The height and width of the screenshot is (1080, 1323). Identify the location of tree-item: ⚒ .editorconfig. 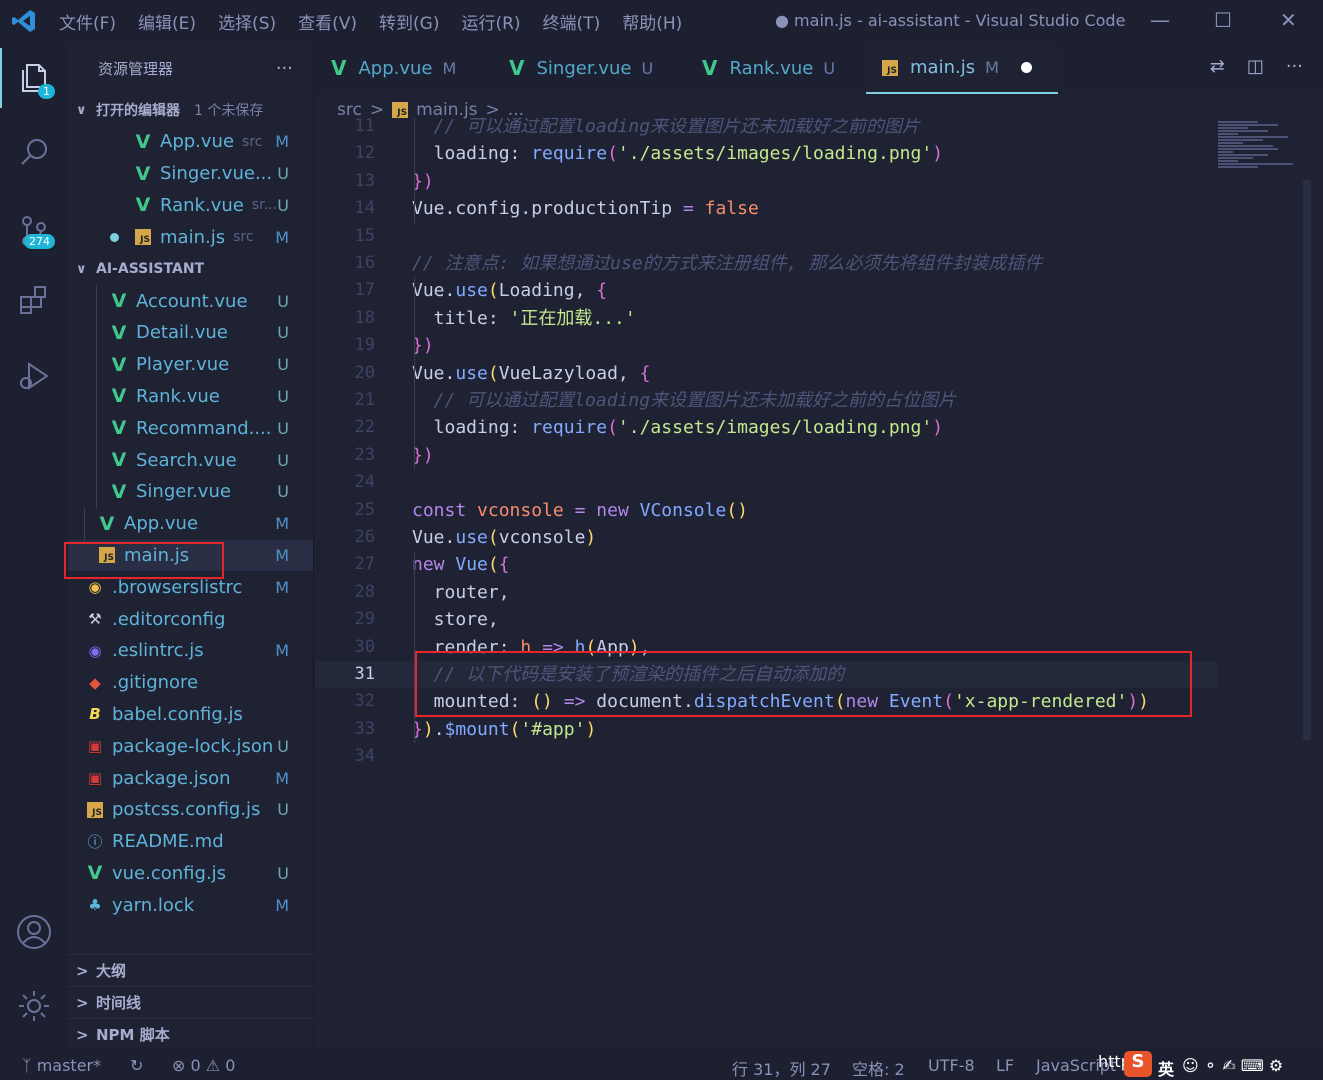
(190, 619).